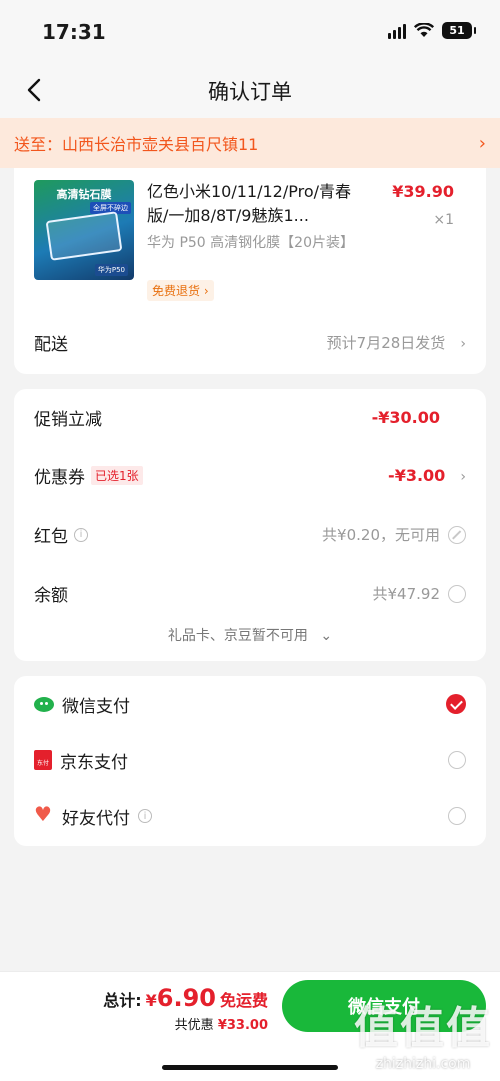 This screenshot has width=500, height=1081. Describe the element at coordinates (242, 1025) in the screenshot. I see `saved-amount: ¥33.00` at that location.